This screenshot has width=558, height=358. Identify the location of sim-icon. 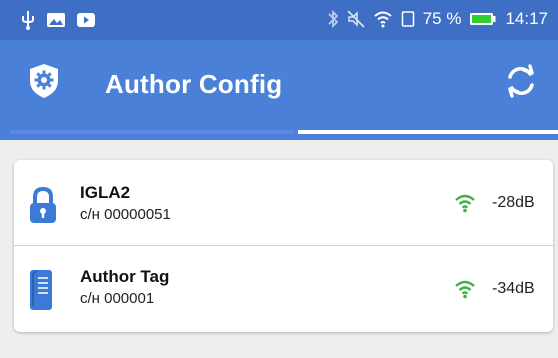
(407, 19).